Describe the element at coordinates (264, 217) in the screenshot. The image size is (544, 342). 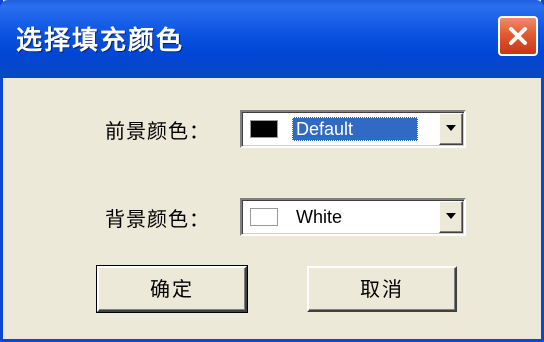
I see `background-color-swatch` at that location.